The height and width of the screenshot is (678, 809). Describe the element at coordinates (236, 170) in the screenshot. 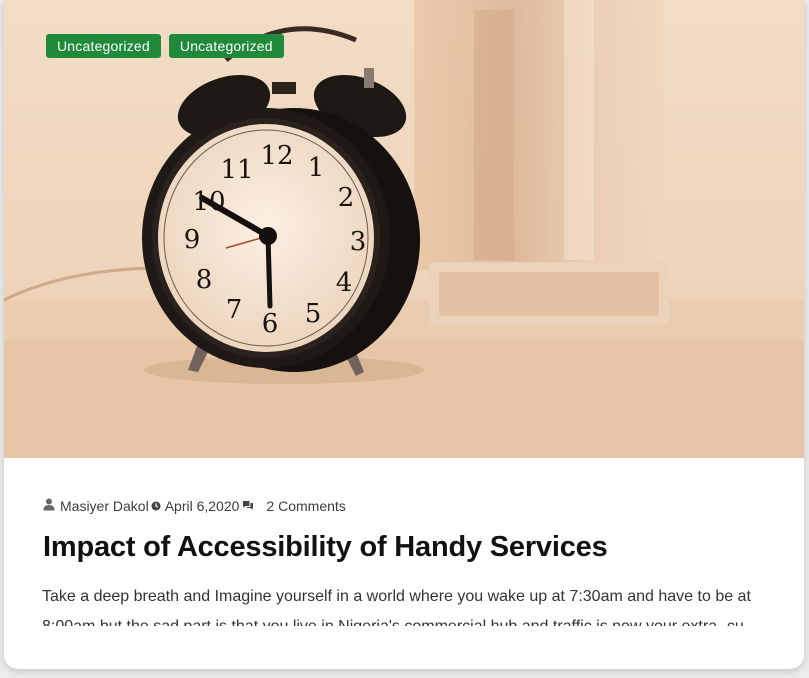

I see `clock-numeral: 11` at that location.